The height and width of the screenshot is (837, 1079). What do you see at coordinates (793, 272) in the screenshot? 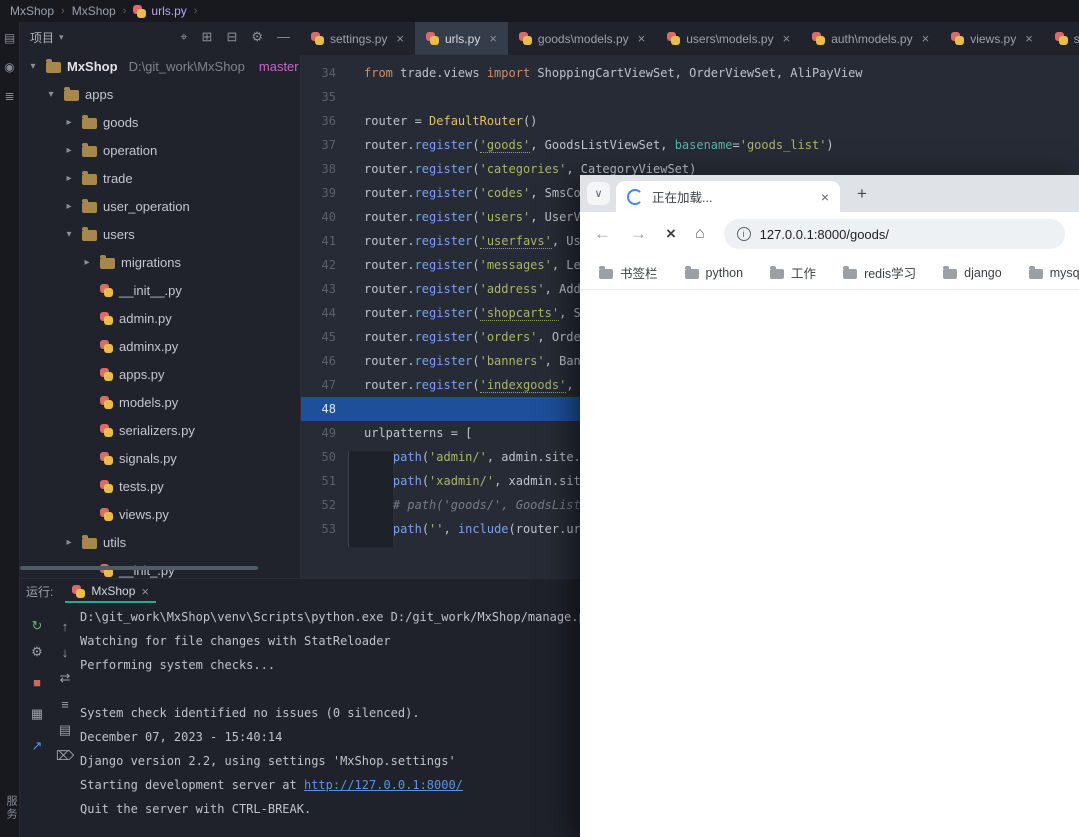
I see `bookmark-item-2: 工作` at bounding box center [793, 272].